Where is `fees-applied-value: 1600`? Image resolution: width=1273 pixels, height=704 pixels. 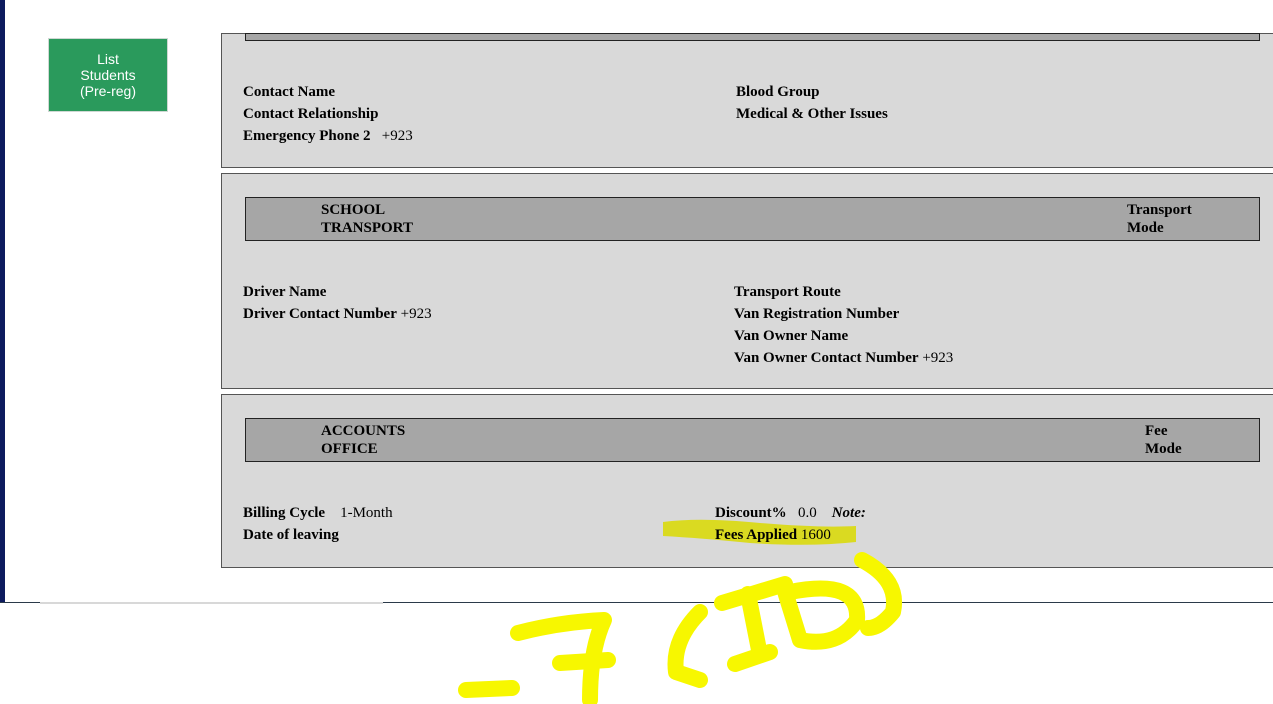 fees-applied-value: 1600 is located at coordinates (815, 535).